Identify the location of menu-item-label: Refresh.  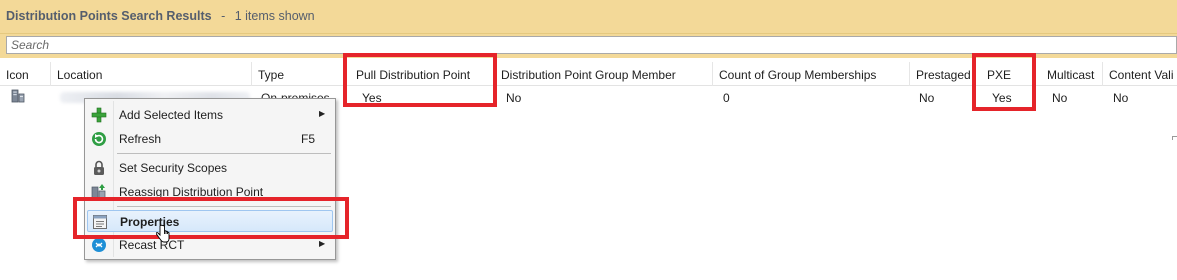
(140, 139).